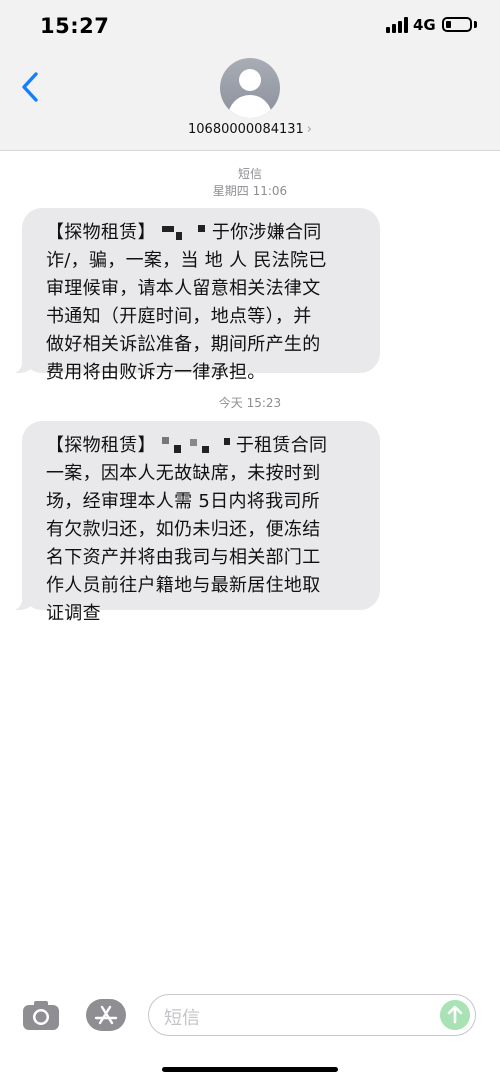 The height and width of the screenshot is (1082, 500). Describe the element at coordinates (475, 24) in the screenshot. I see `battery-tip` at that location.